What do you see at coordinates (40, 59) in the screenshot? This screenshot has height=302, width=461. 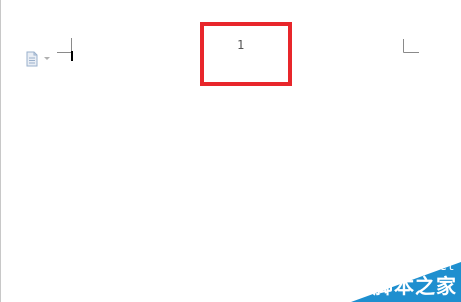 I see `paste-options-button` at bounding box center [40, 59].